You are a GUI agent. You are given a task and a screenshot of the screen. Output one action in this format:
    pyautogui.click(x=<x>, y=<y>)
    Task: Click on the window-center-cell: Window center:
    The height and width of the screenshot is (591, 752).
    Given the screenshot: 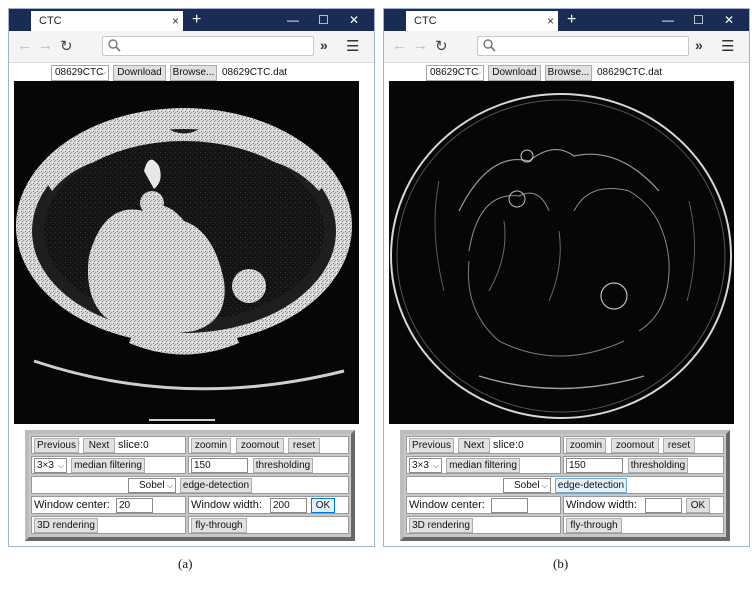 What is the action you would take?
    pyautogui.click(x=483, y=505)
    